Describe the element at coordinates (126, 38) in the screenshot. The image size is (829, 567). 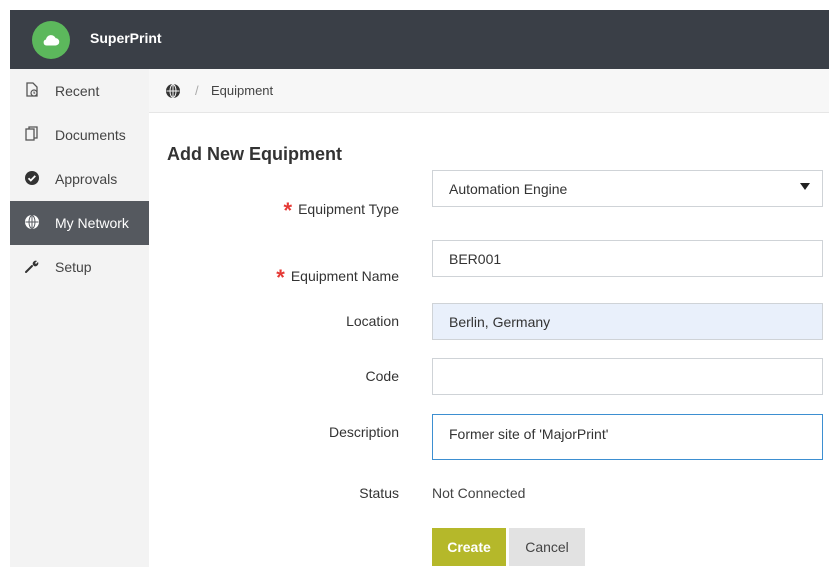
I see `app-title: SuperPrint` at that location.